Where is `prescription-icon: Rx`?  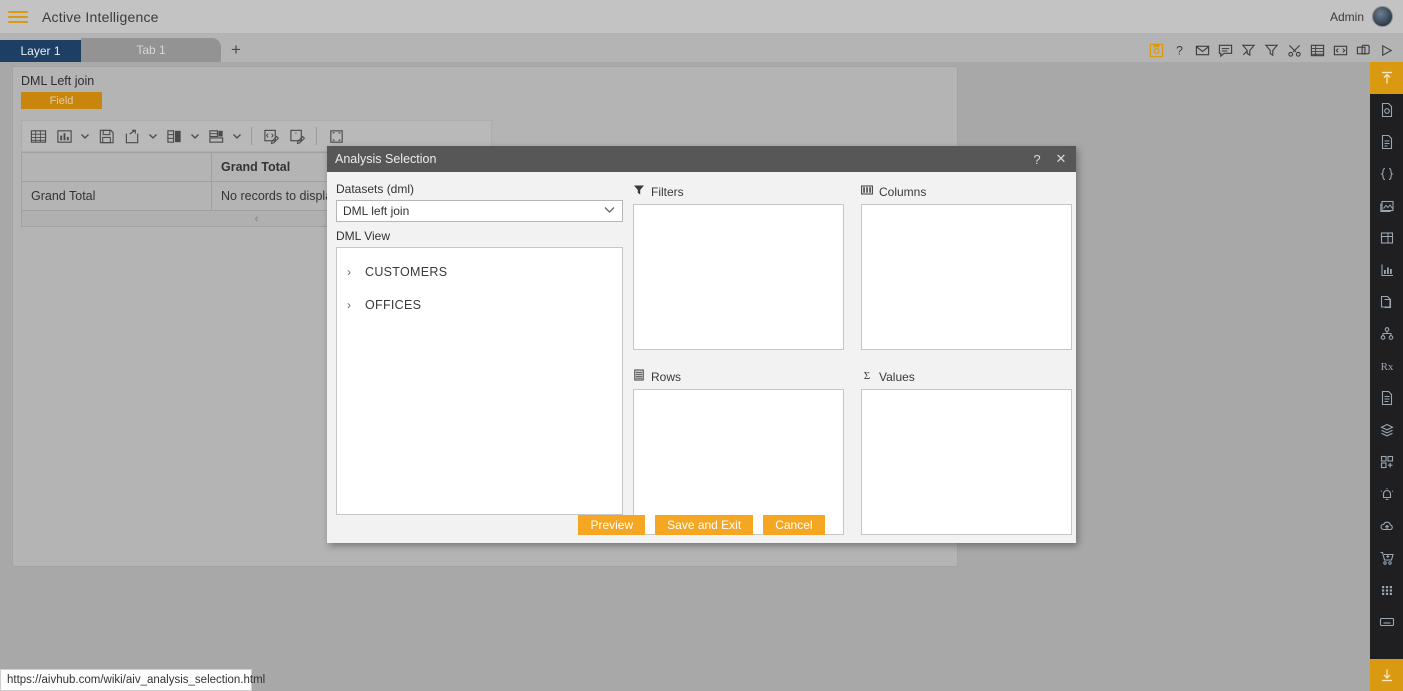 prescription-icon: Rx is located at coordinates (1386, 366).